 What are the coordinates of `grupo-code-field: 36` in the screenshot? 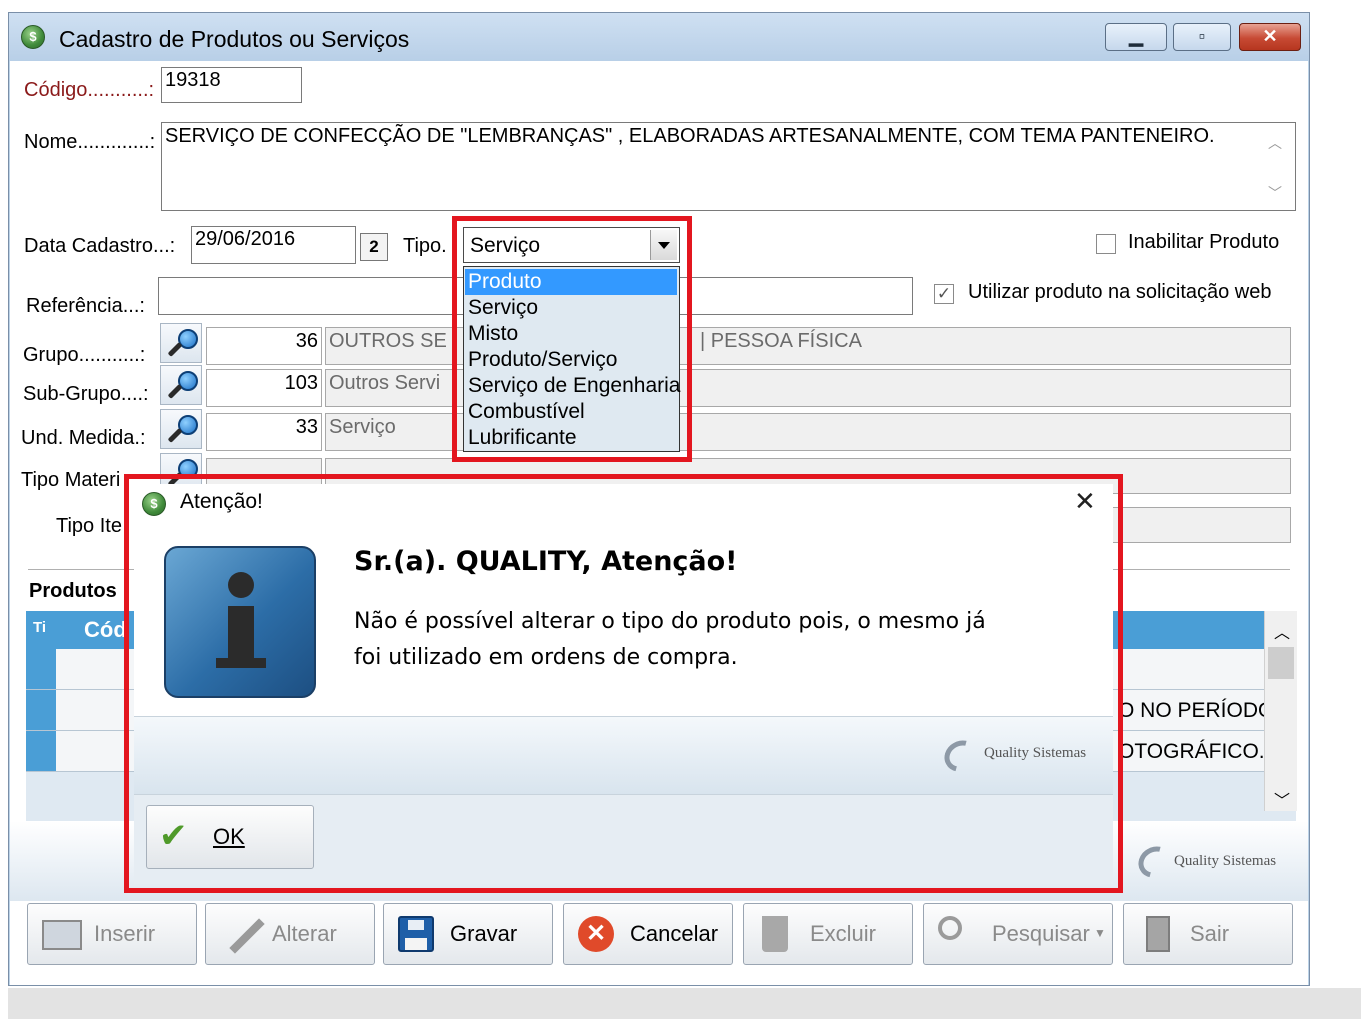 It's located at (264, 346).